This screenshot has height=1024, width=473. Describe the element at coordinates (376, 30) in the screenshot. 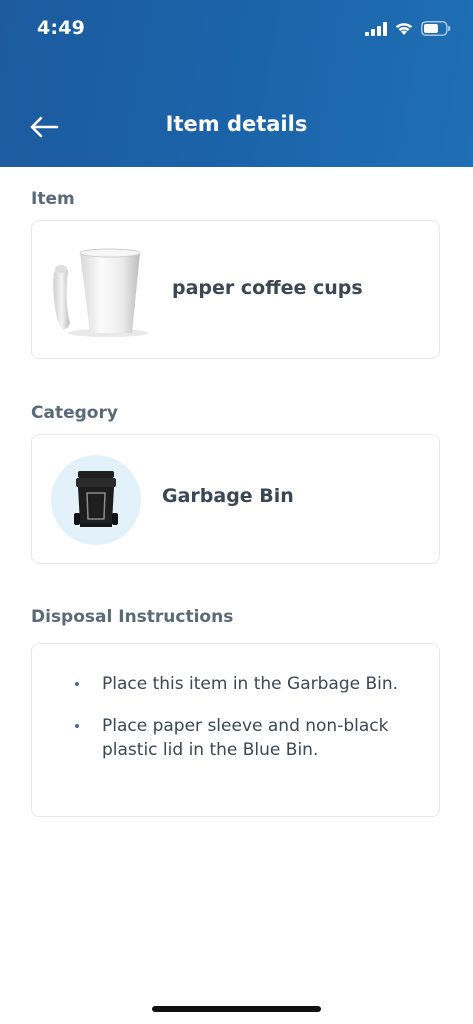

I see `cellular-signal-icon` at that location.